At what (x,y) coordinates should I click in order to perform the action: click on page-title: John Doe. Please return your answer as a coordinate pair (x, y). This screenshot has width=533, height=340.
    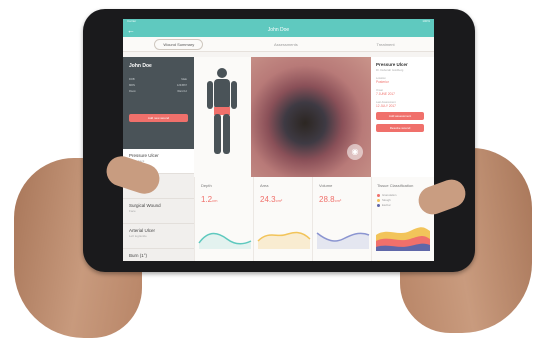
    Looking at the image, I should click on (278, 30).